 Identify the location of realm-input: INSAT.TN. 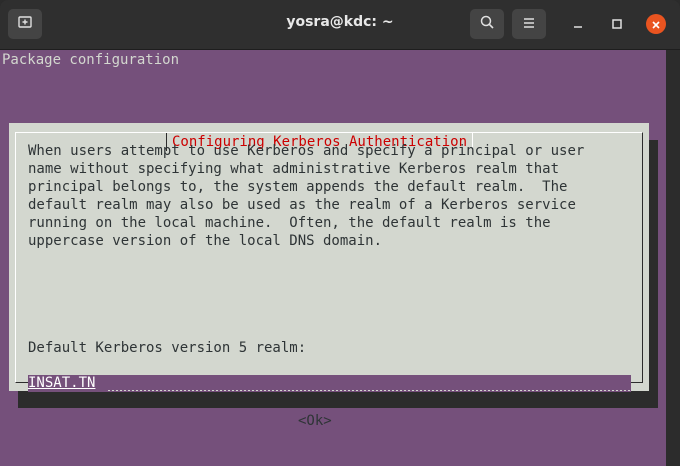
(329, 383).